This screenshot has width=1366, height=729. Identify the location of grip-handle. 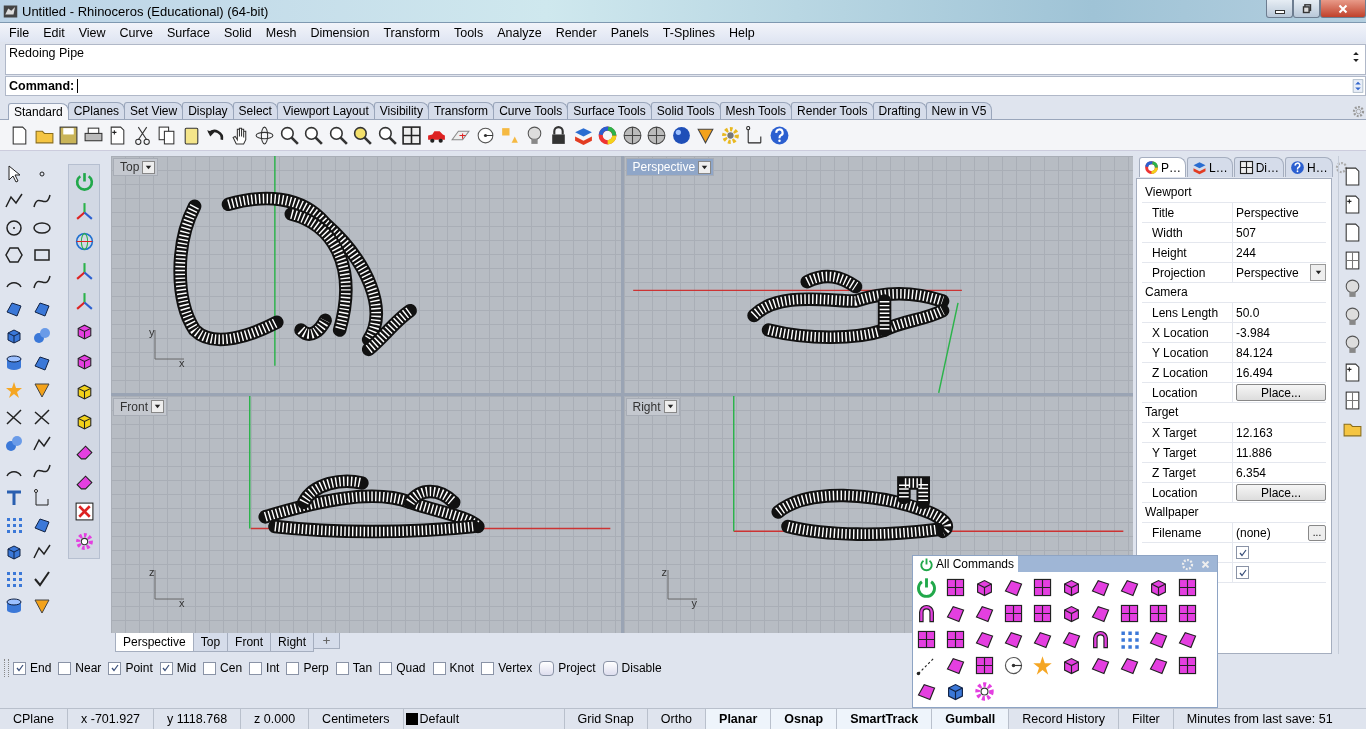
(6, 668).